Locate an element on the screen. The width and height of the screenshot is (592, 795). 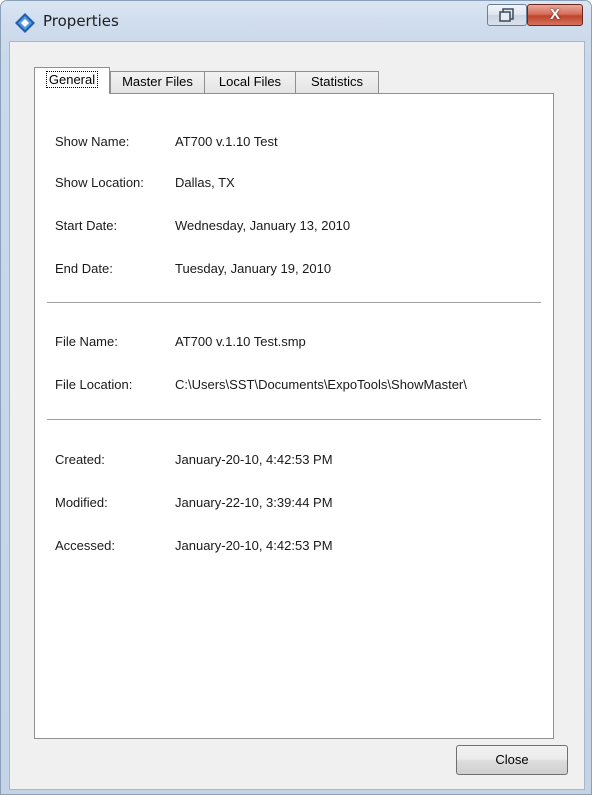
properties-app-icon is located at coordinates (25, 23).